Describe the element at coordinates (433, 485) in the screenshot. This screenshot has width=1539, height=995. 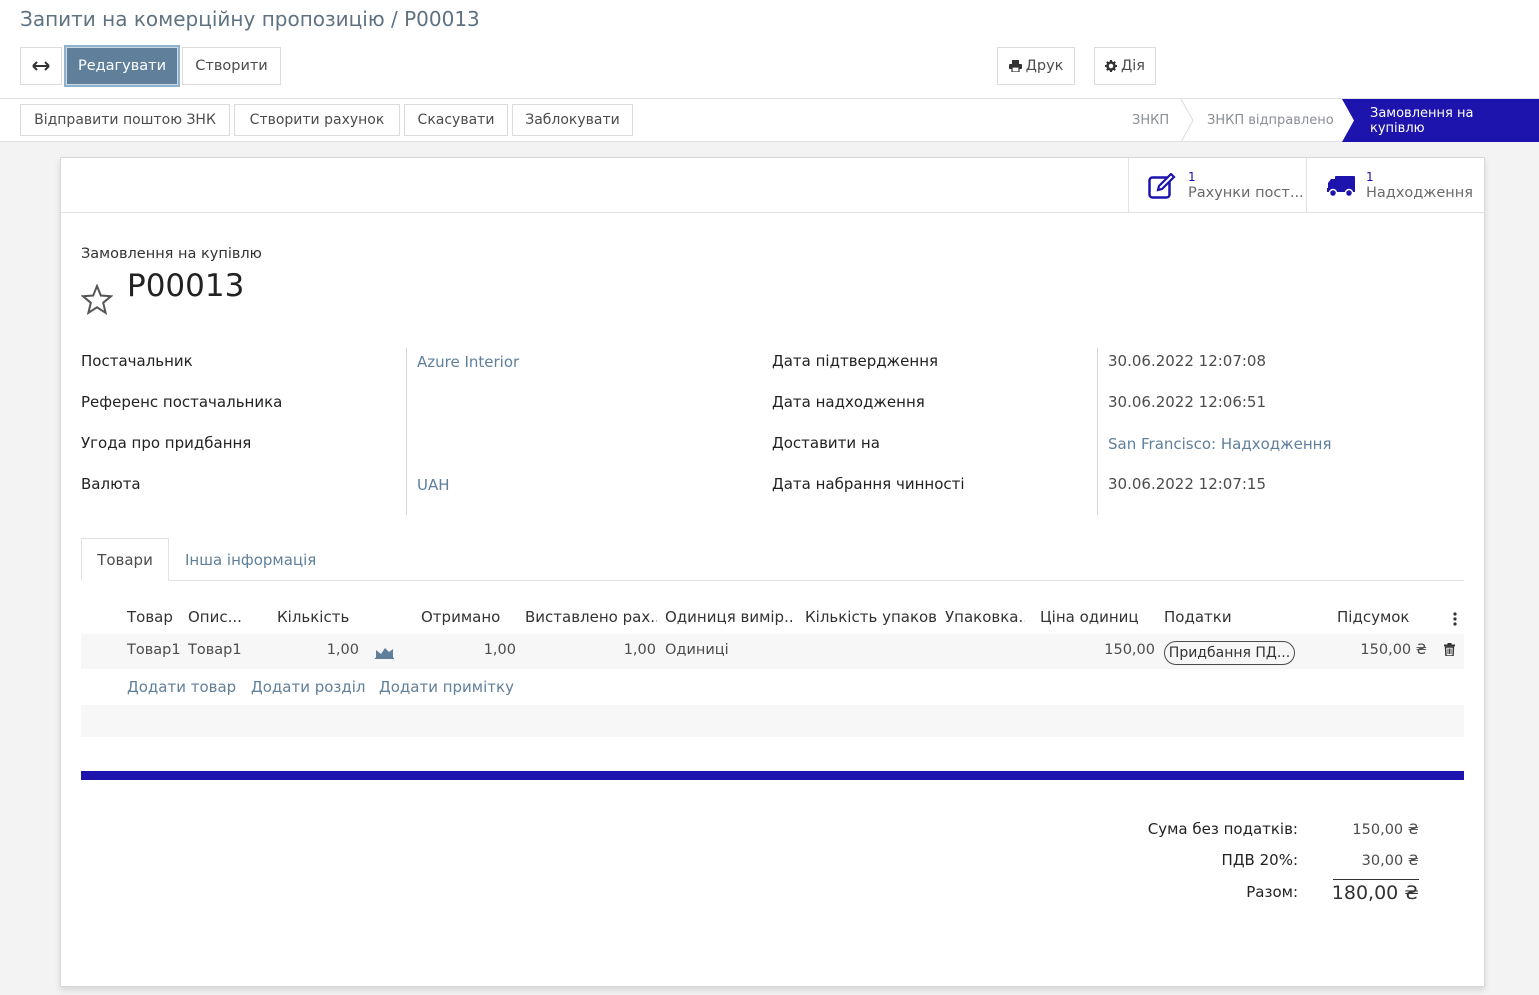
I see `currency-field: UAH` at that location.